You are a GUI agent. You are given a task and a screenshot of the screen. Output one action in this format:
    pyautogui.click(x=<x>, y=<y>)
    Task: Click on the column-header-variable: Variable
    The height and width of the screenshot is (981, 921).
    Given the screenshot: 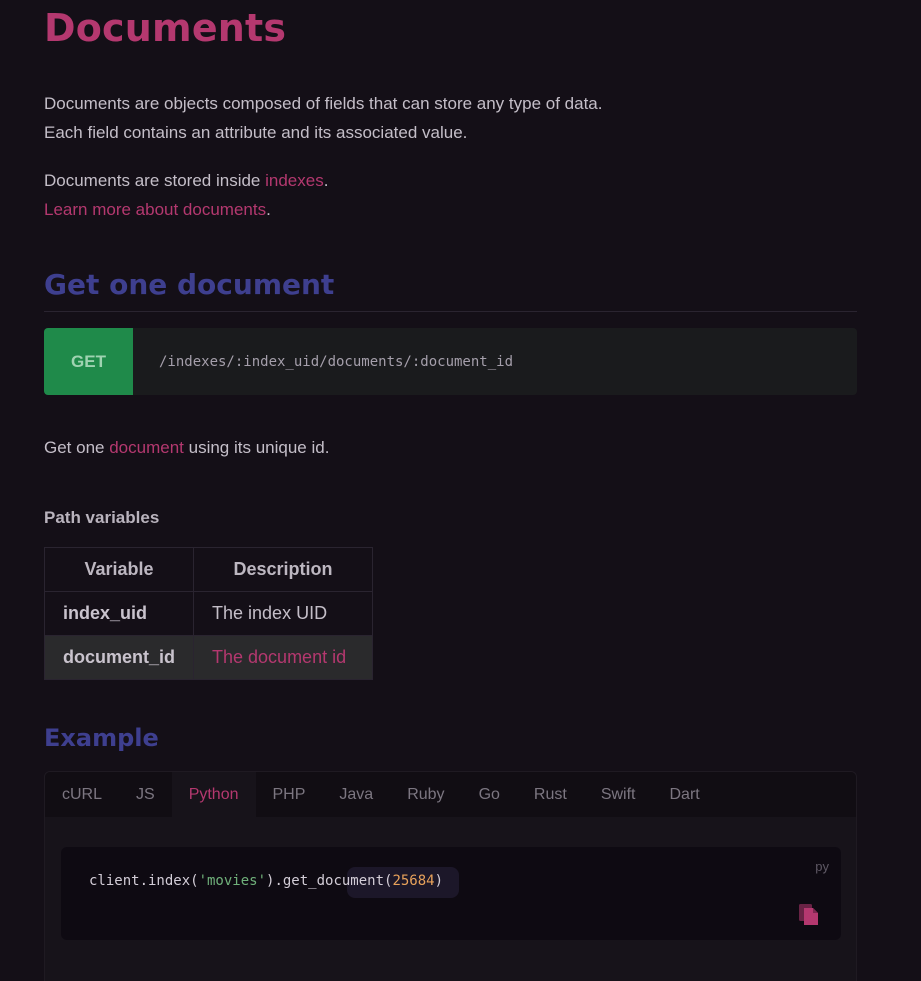 What is the action you would take?
    pyautogui.click(x=119, y=569)
    